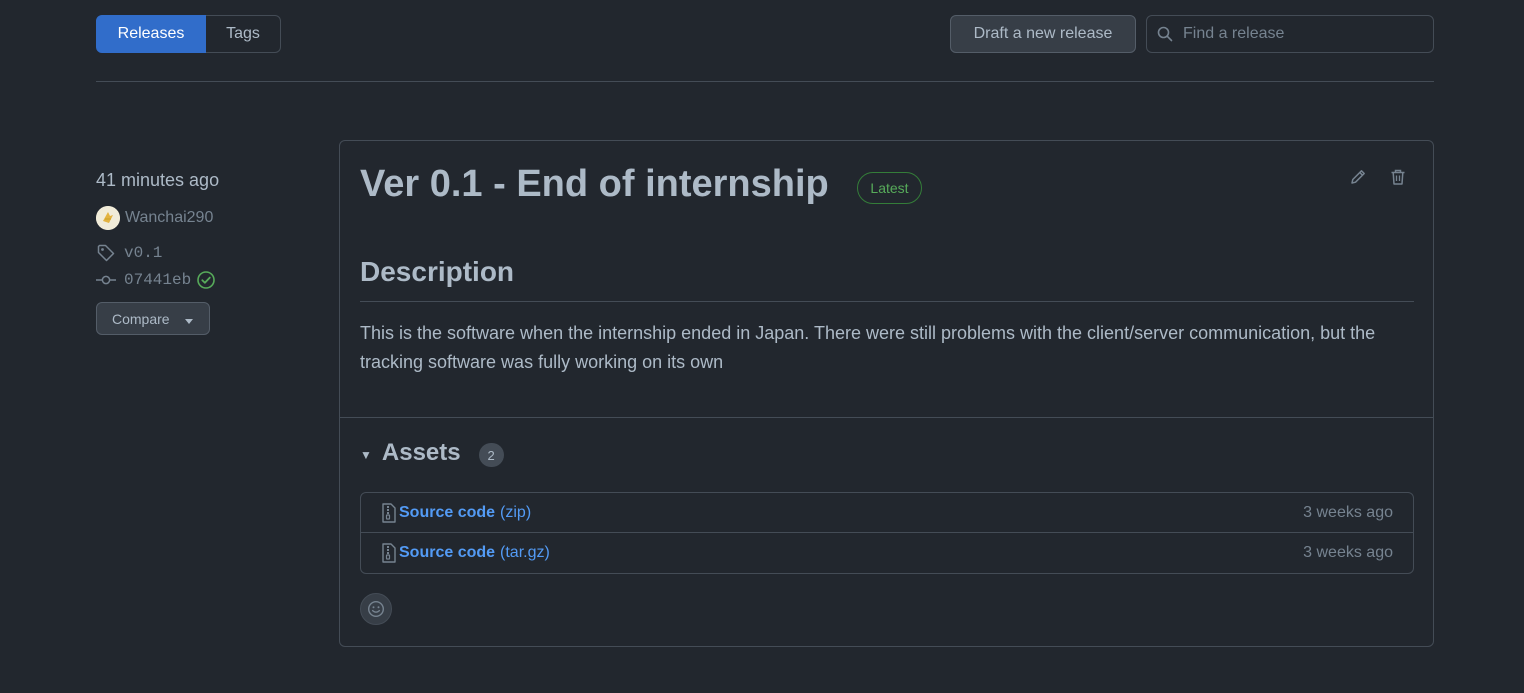 The image size is (1524, 693). I want to click on avatar, so click(108, 218).